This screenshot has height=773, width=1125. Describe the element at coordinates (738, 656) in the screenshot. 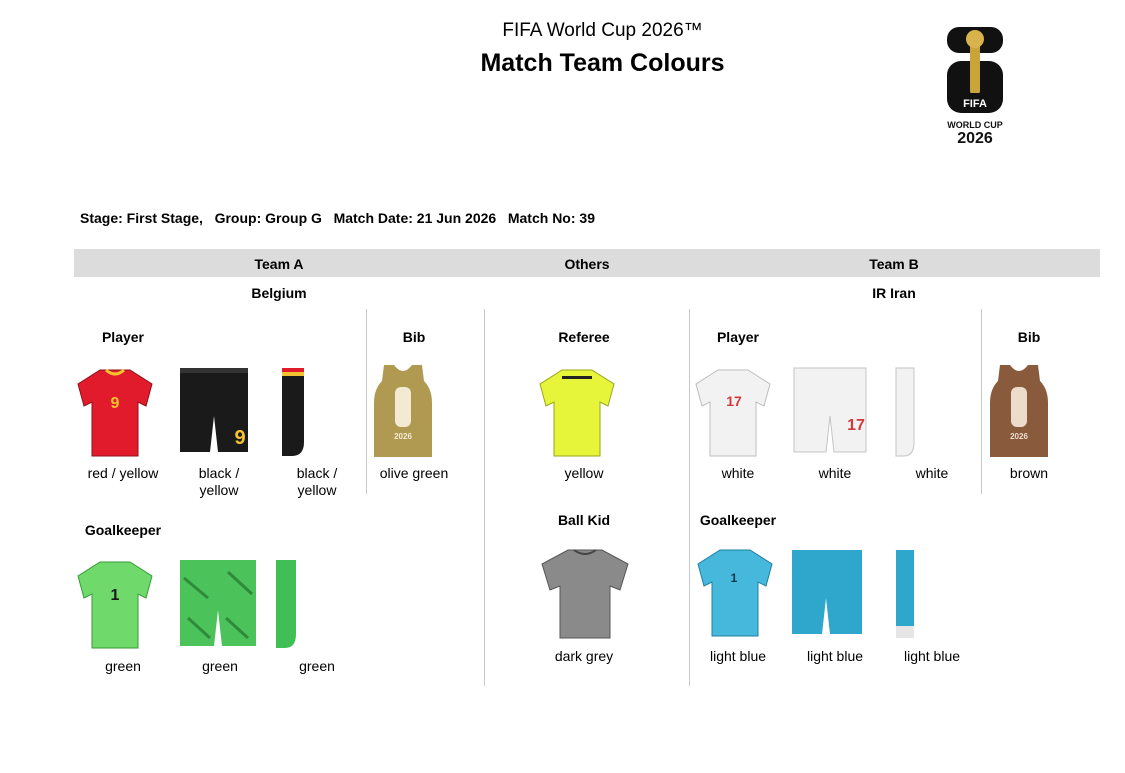

I see `team-b-gk-shirt-color: light blue` at that location.